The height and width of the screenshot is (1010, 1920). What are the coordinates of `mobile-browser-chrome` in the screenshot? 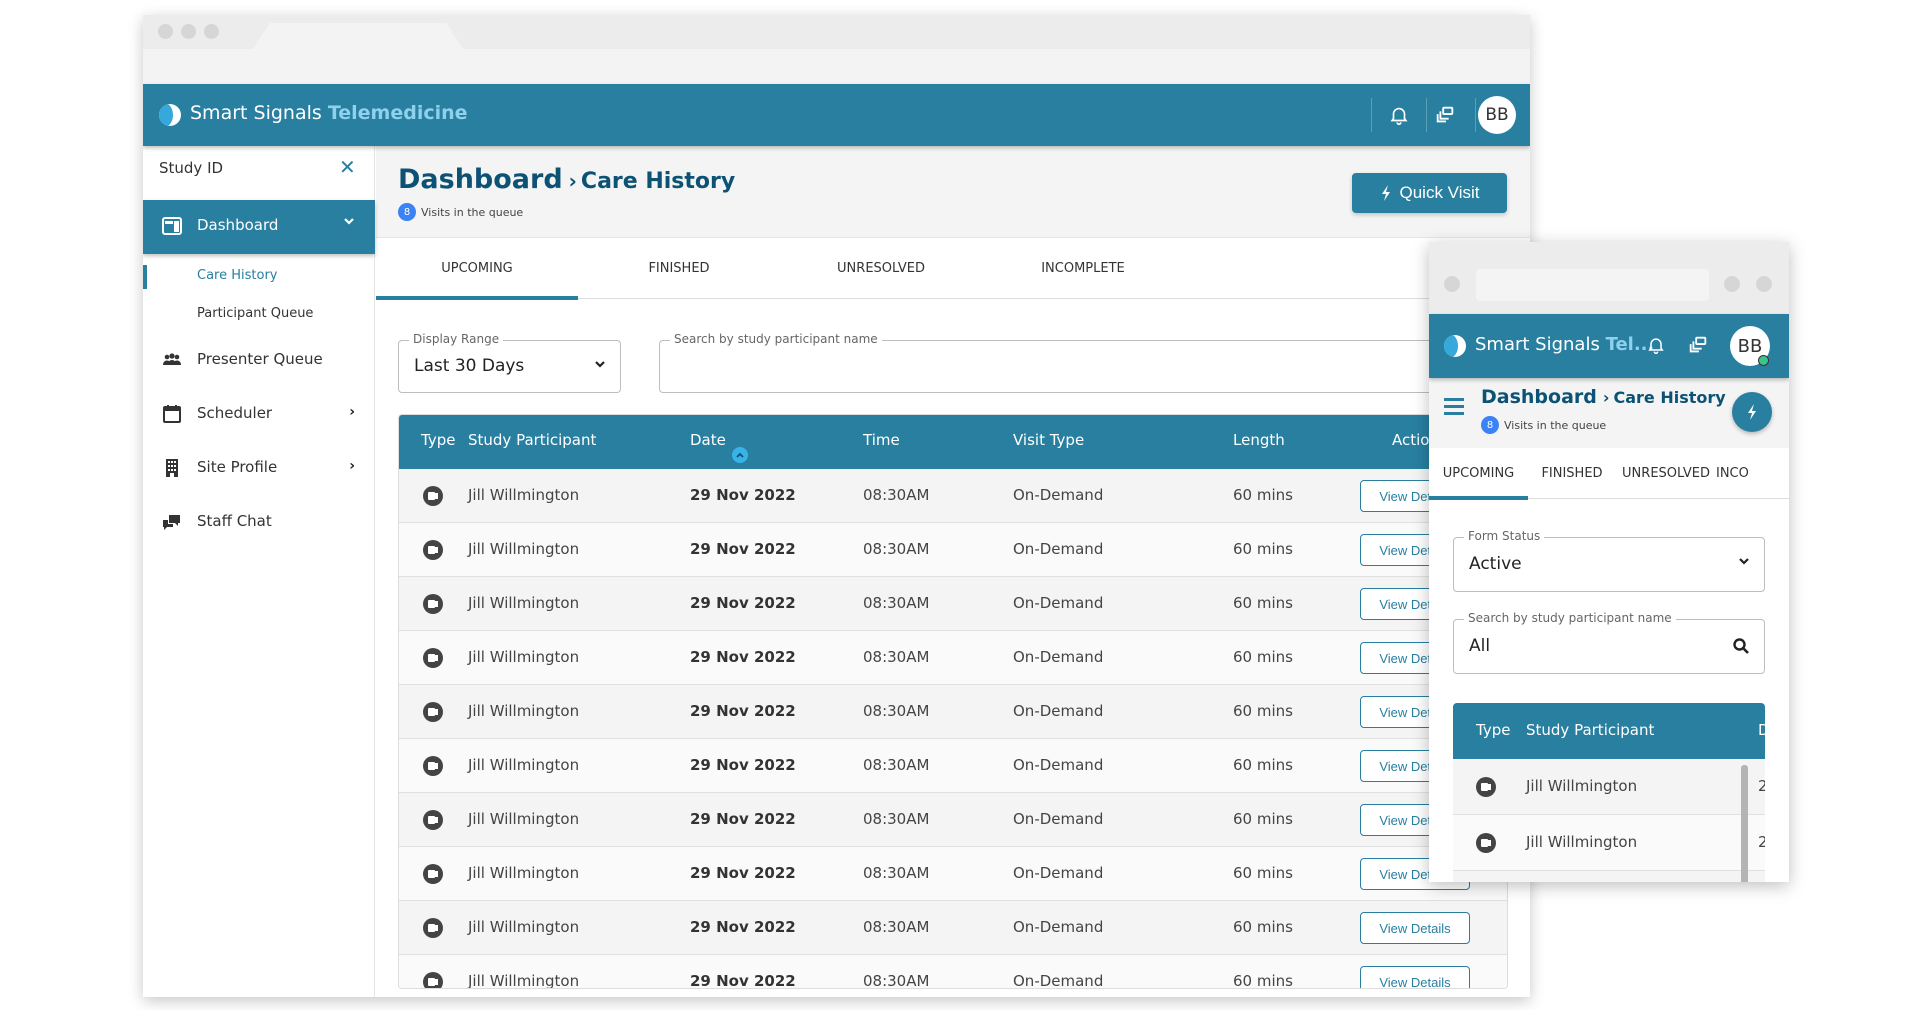 It's located at (1609, 278).